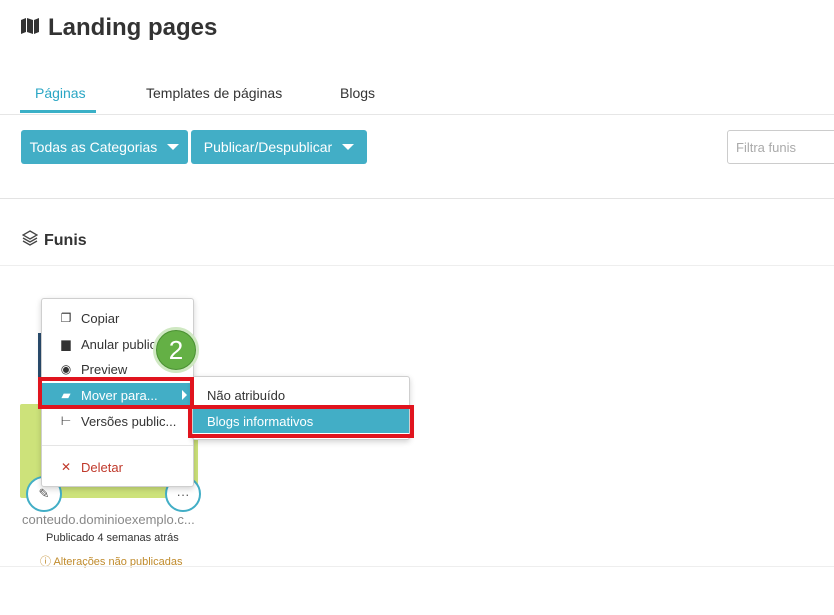 This screenshot has height=615, width=834. I want to click on tab-templates: Templates de páginas, so click(214, 93).